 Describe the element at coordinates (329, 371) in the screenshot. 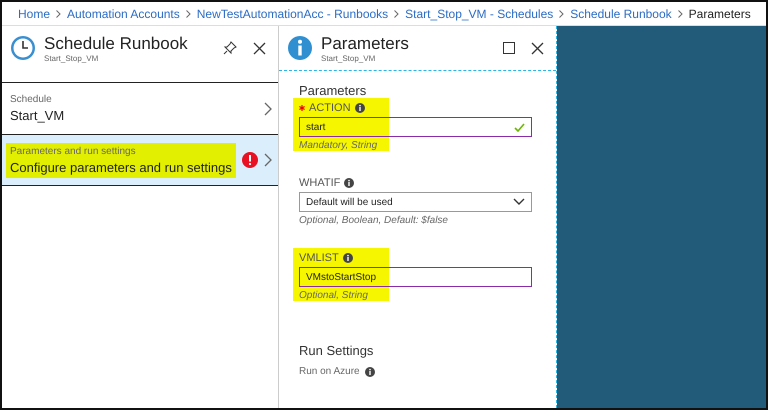

I see `field-label: Run on Azure` at that location.